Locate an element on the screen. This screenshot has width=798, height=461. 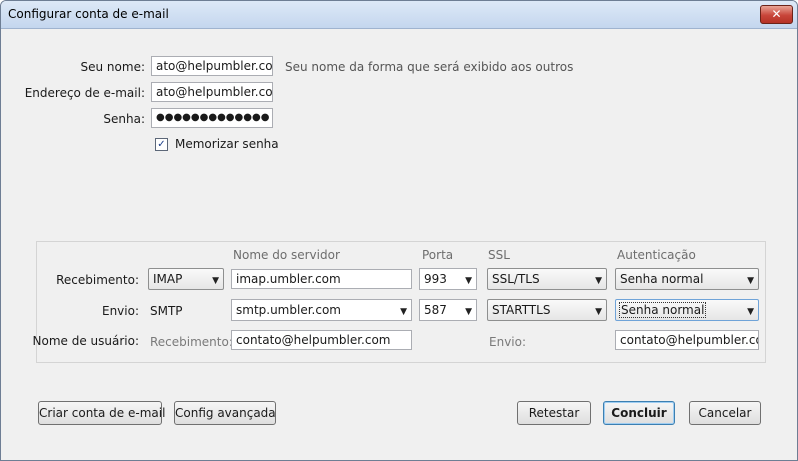
close-button: ✕ is located at coordinates (776, 14).